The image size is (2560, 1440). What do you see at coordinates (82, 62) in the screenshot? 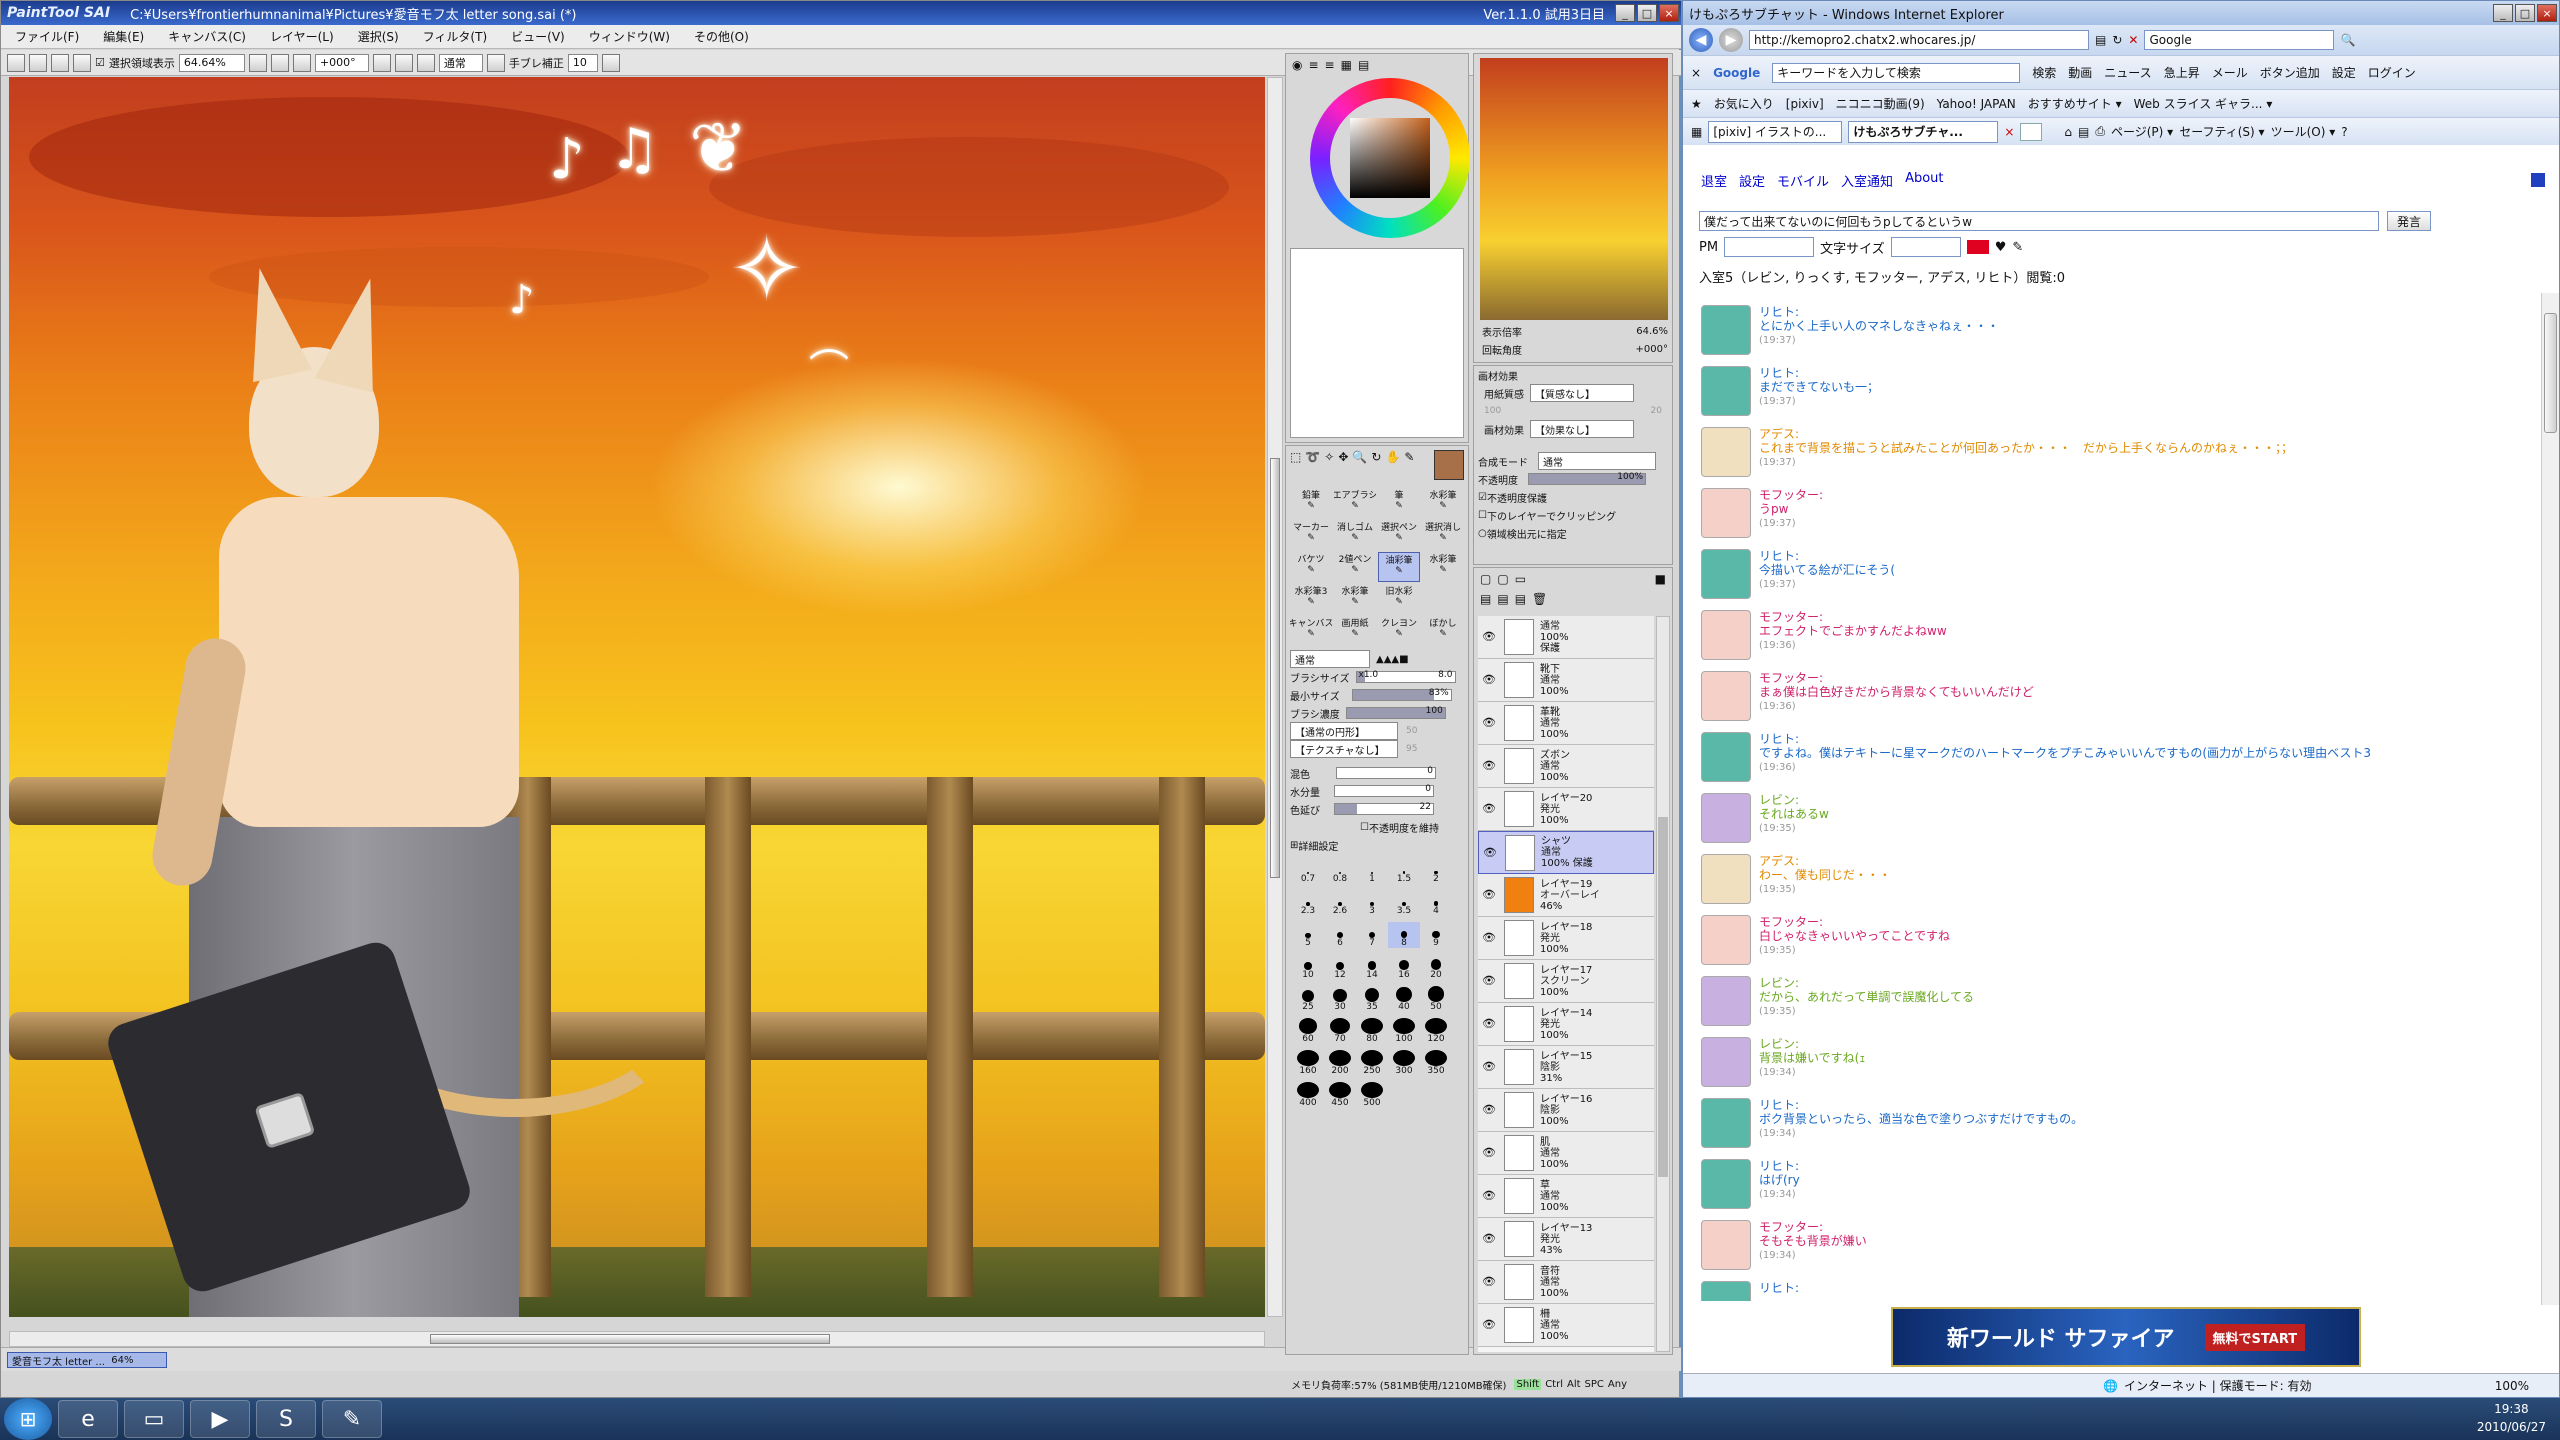
I see `invert-selection-icon` at bounding box center [82, 62].